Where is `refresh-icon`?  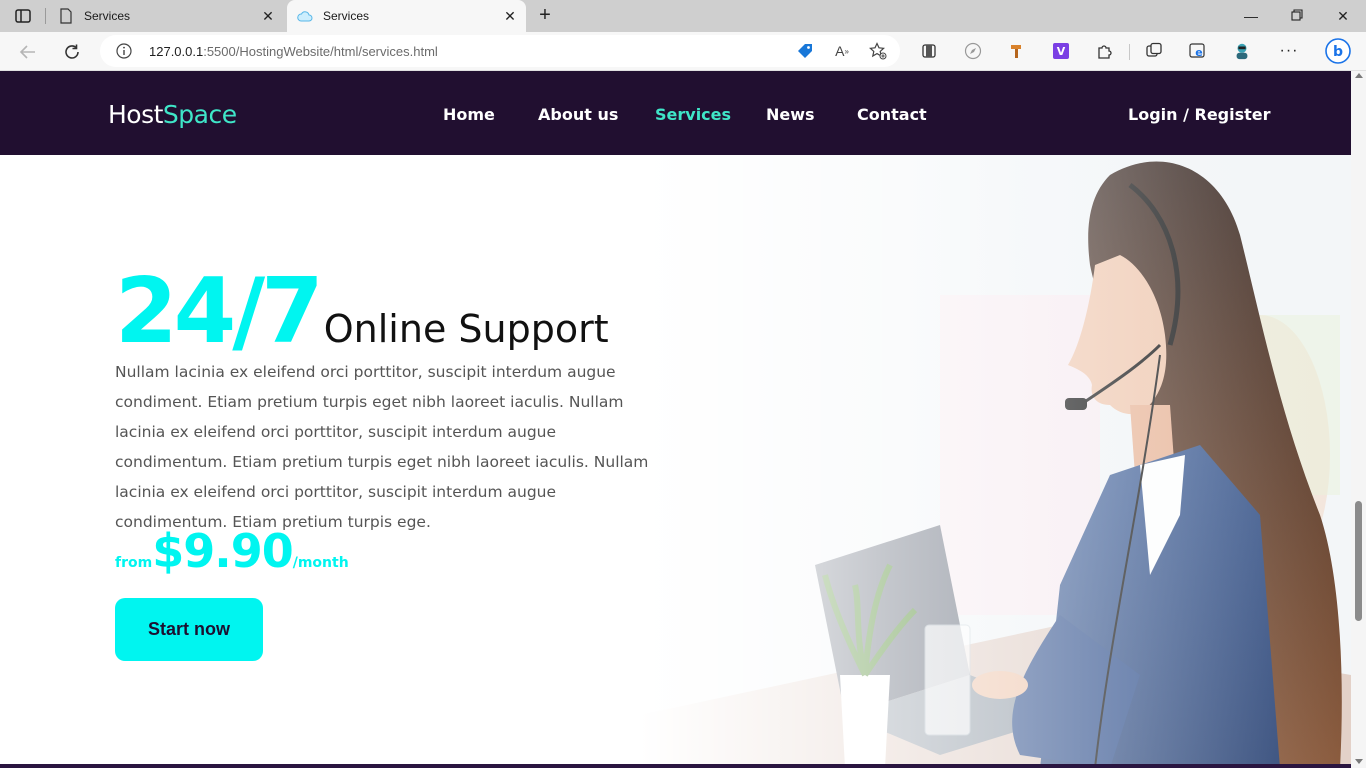 refresh-icon is located at coordinates (72, 52).